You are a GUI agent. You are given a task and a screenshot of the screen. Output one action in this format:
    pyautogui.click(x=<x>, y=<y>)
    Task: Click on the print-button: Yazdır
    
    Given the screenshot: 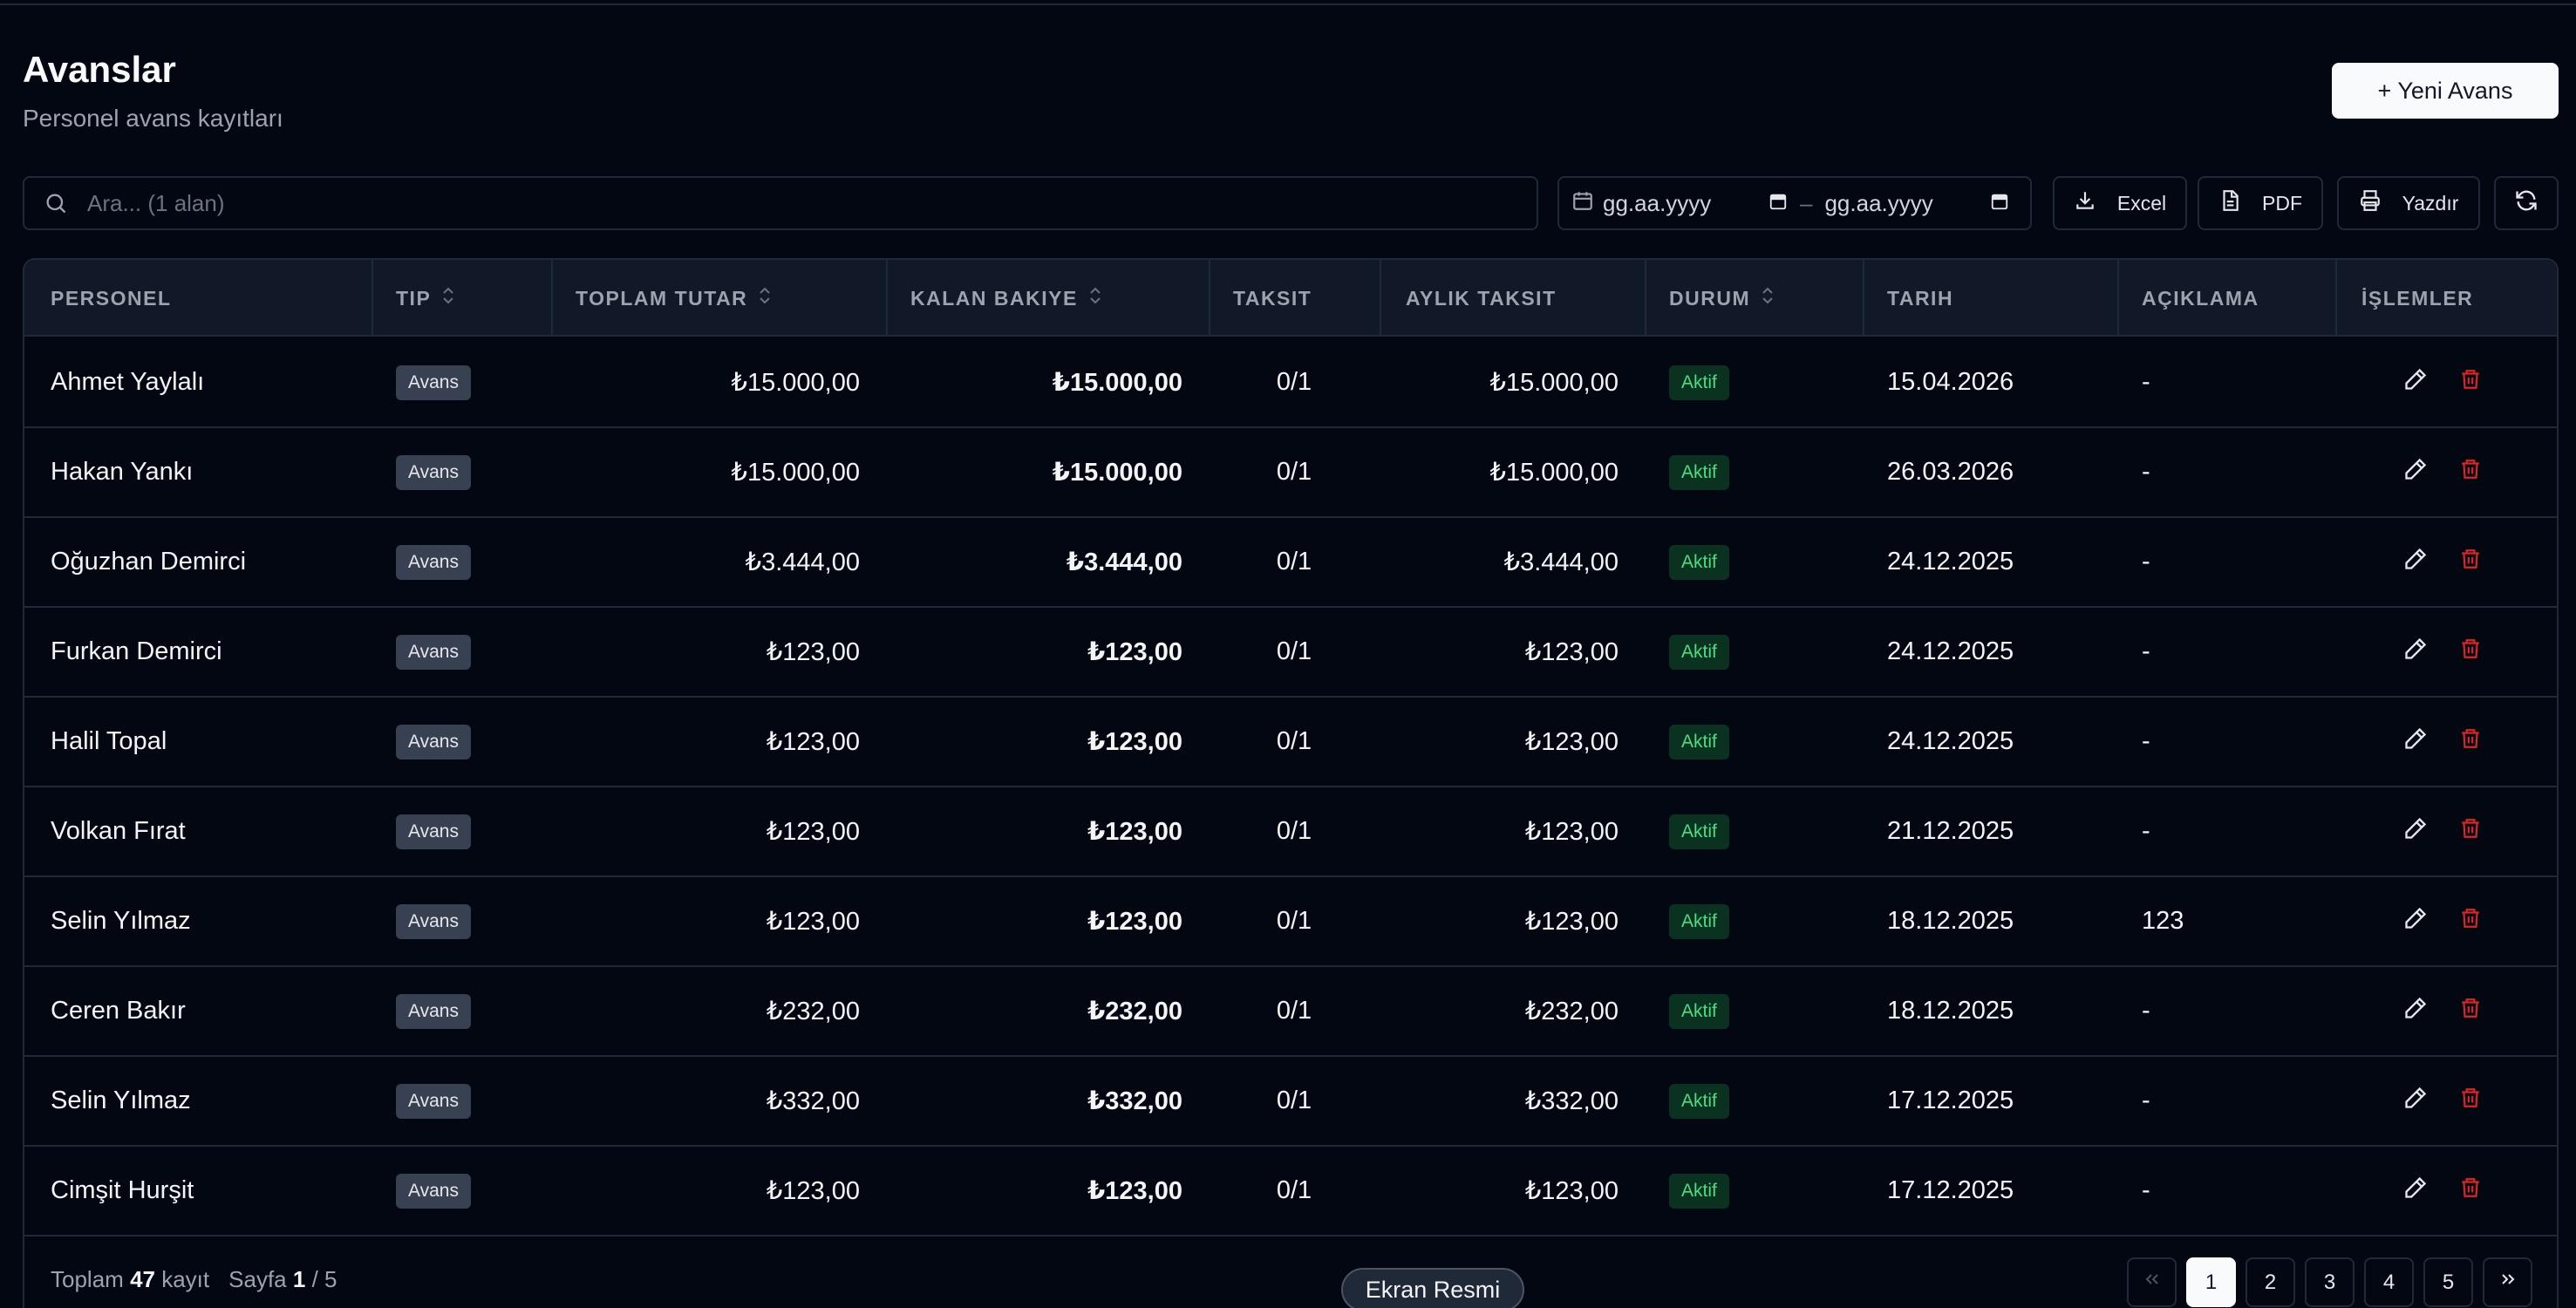 What is the action you would take?
    pyautogui.click(x=2408, y=203)
    